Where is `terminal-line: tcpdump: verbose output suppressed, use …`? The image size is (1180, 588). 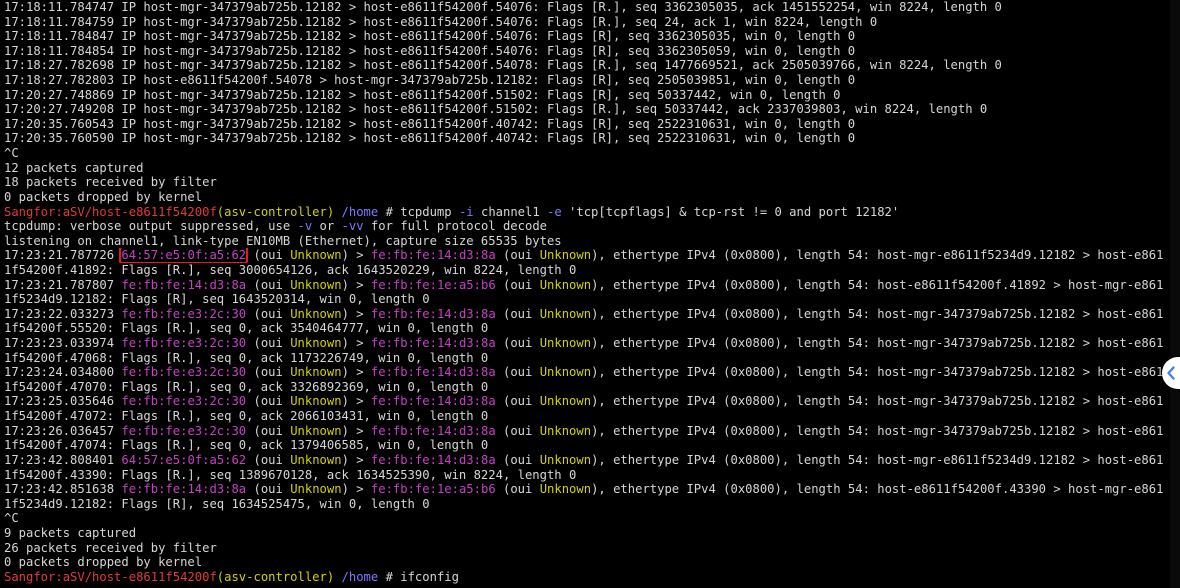 terminal-line: tcpdump: verbose output suppressed, use … is located at coordinates (587, 226).